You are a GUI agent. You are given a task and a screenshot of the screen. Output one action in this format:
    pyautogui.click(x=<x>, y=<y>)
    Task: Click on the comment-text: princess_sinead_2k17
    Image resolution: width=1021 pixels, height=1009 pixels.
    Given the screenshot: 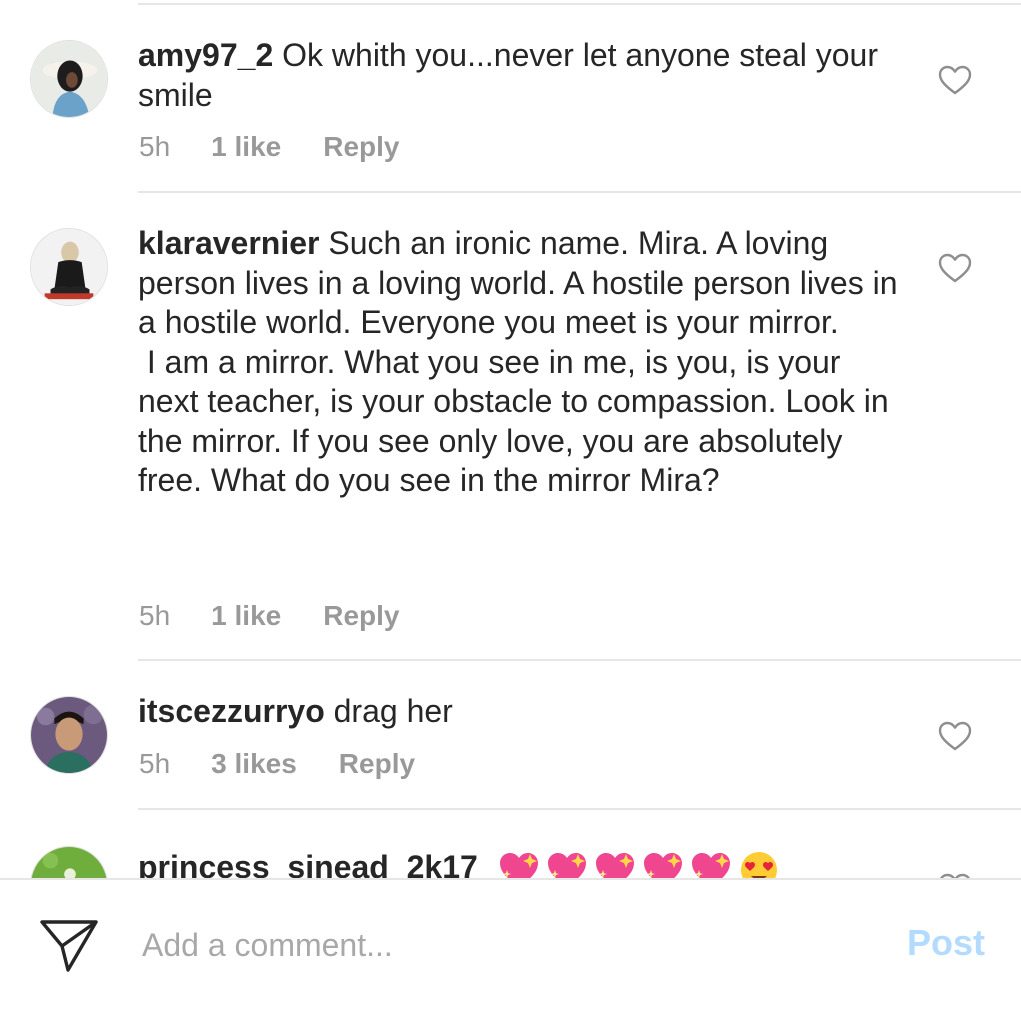 What is the action you would take?
    pyautogui.click(x=518, y=863)
    